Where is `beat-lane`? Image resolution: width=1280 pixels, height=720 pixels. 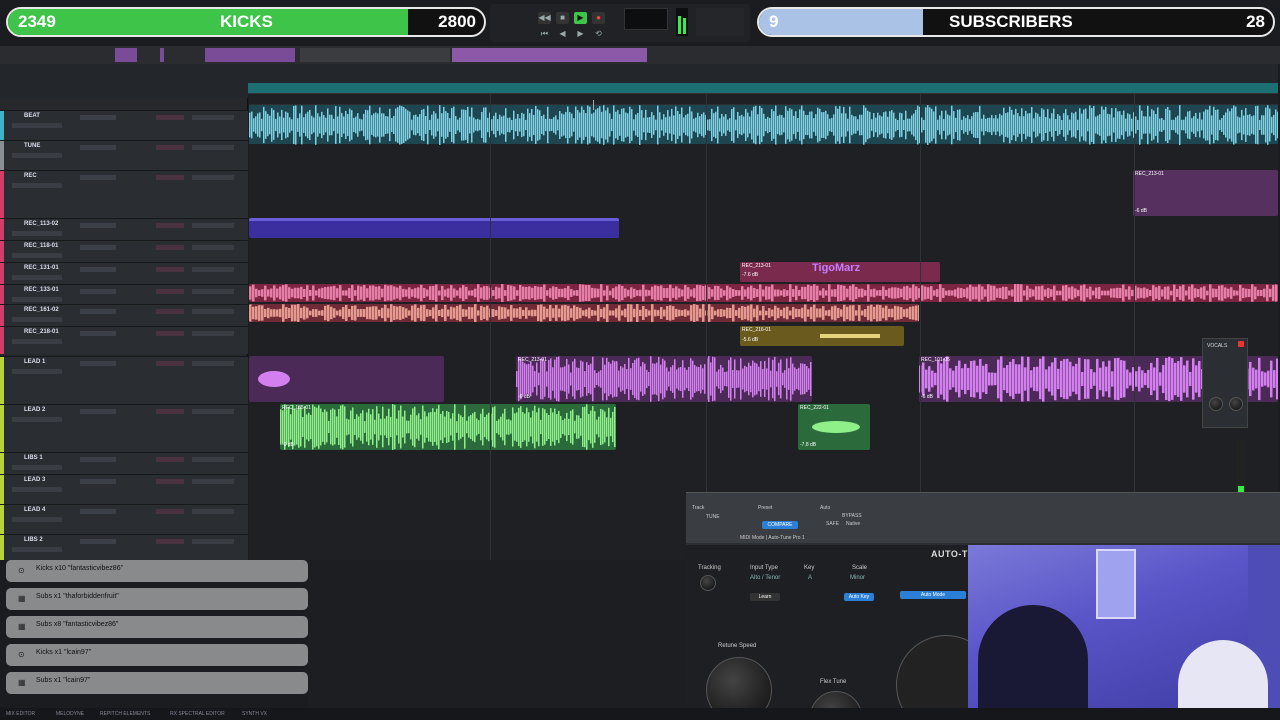
beat-lane is located at coordinates (764, 124).